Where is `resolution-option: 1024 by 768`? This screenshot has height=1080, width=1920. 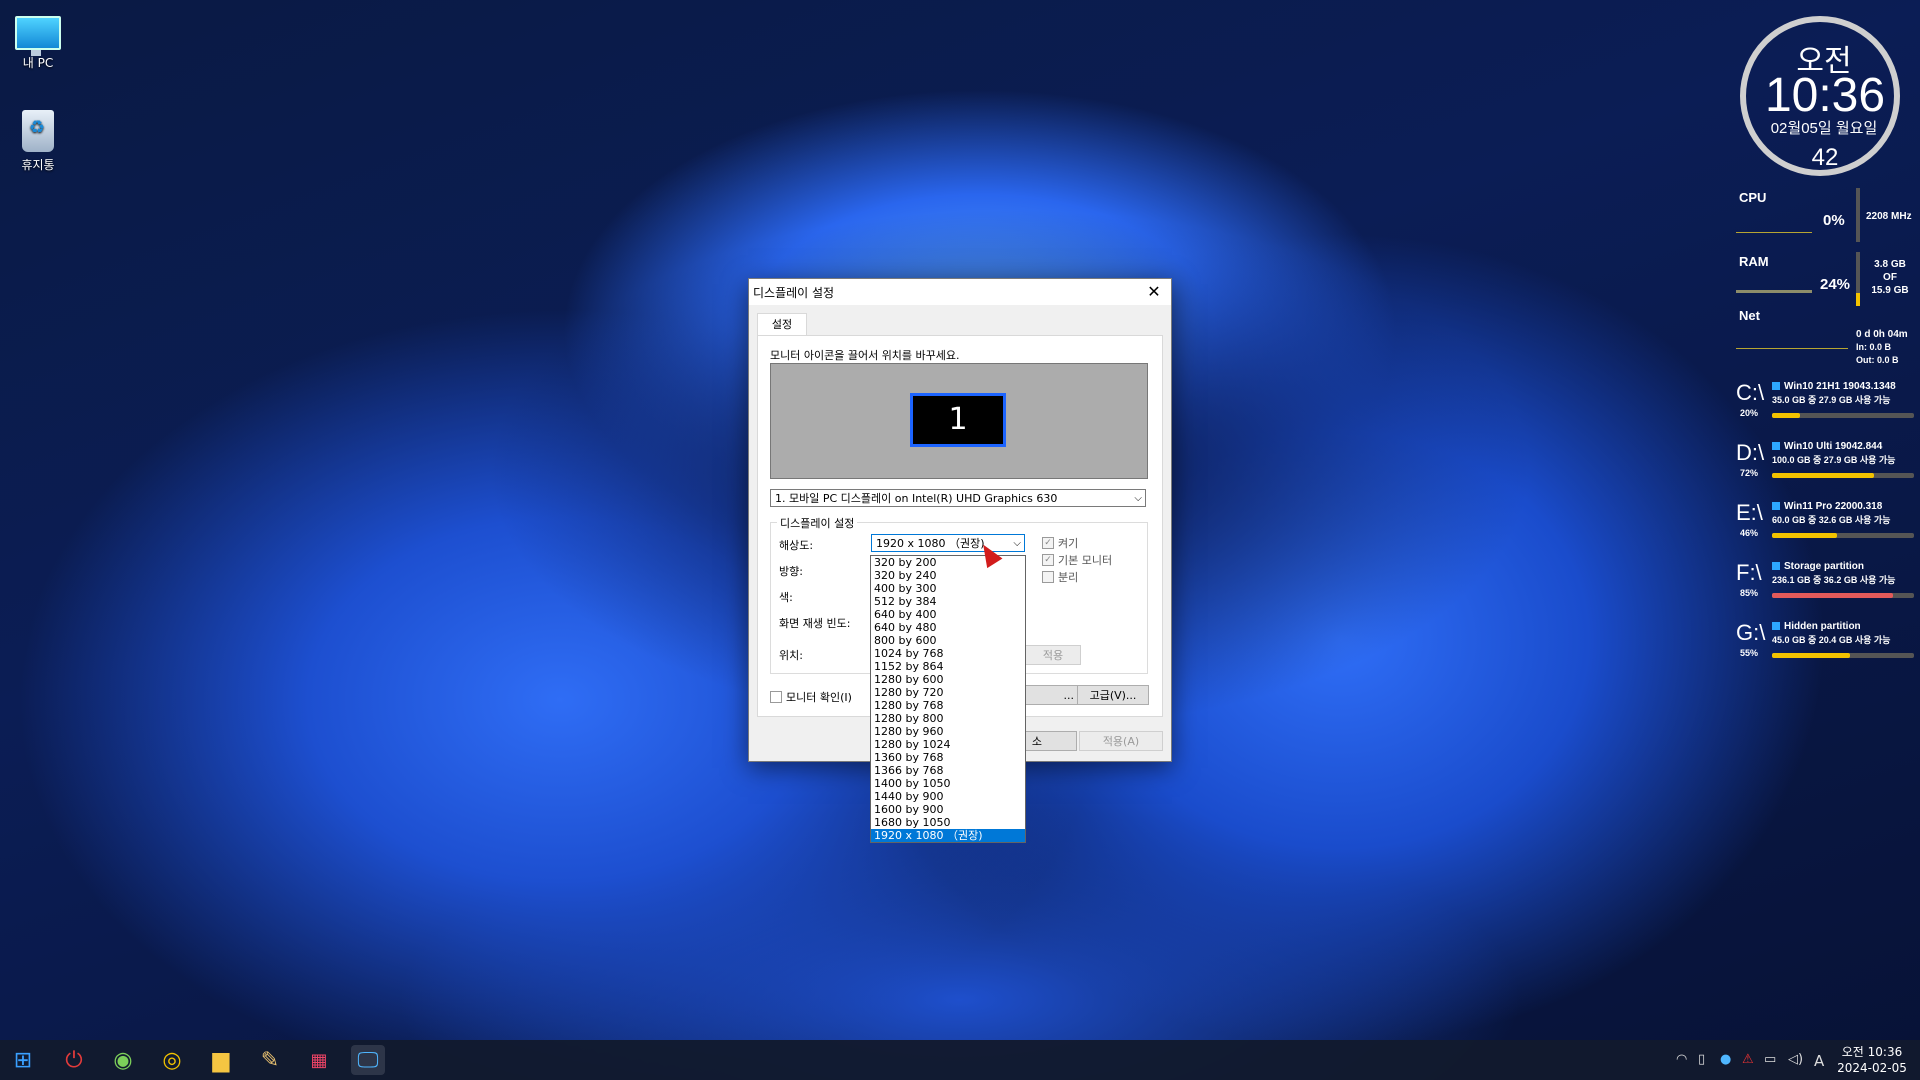
resolution-option: 1024 by 768 is located at coordinates (948, 653).